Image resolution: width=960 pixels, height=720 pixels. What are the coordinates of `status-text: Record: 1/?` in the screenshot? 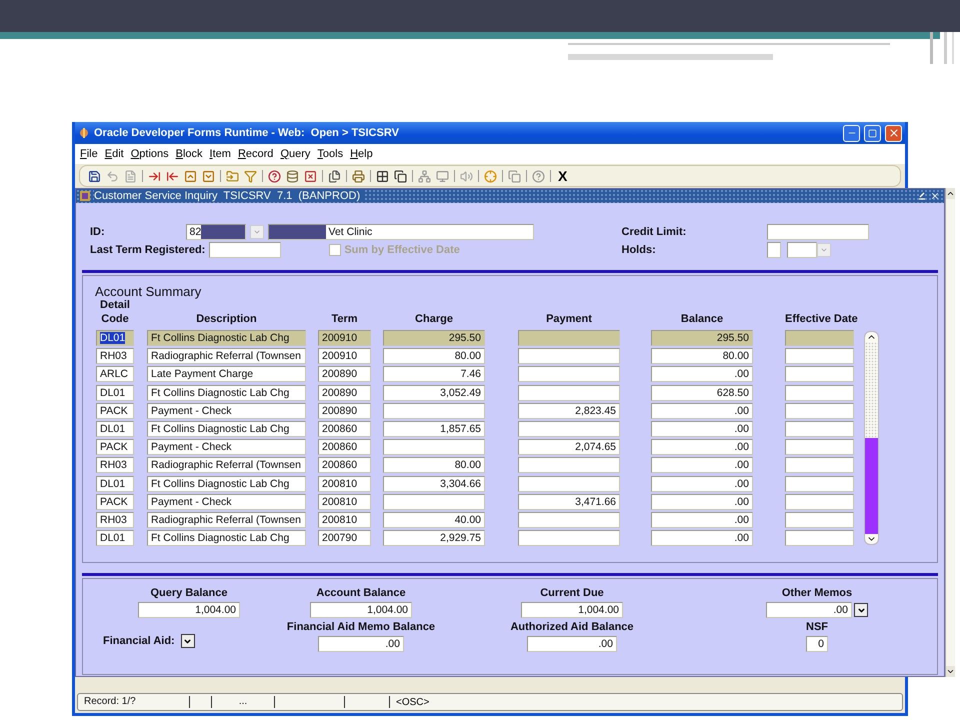 It's located at (134, 702).